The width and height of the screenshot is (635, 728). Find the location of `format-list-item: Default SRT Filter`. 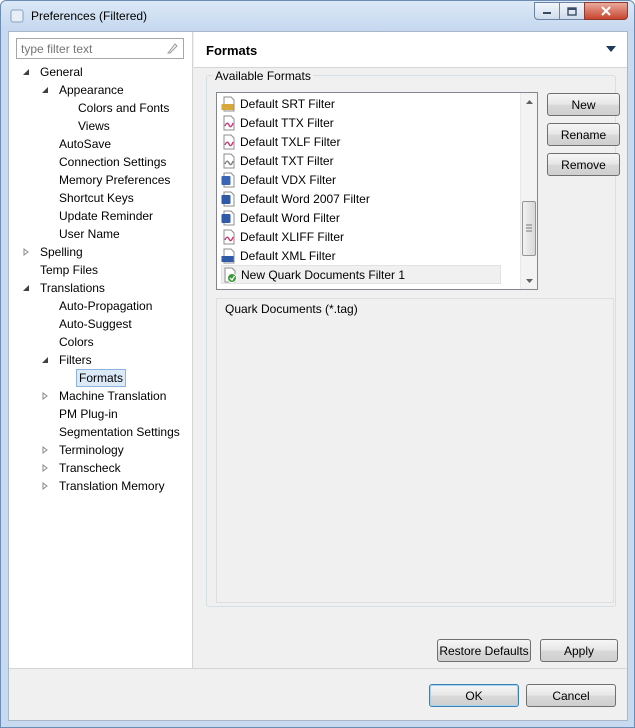

format-list-item: Default SRT Filter is located at coordinates (361, 103).